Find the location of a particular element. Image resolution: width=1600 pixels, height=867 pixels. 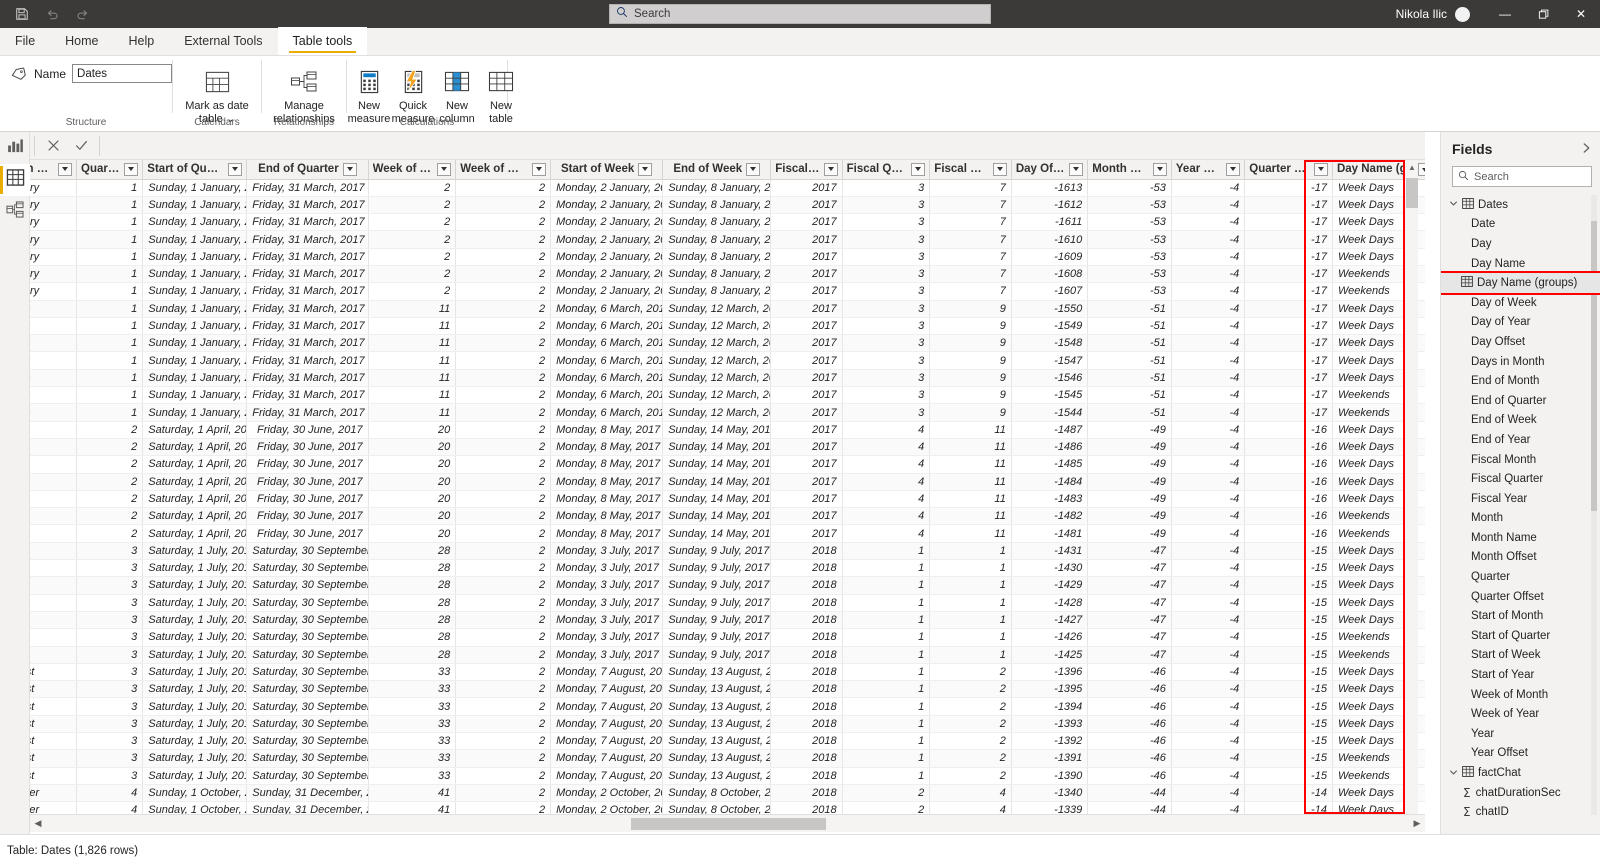

table-cell: Sunday, 1 January, 2017 is located at coordinates (195, 360).